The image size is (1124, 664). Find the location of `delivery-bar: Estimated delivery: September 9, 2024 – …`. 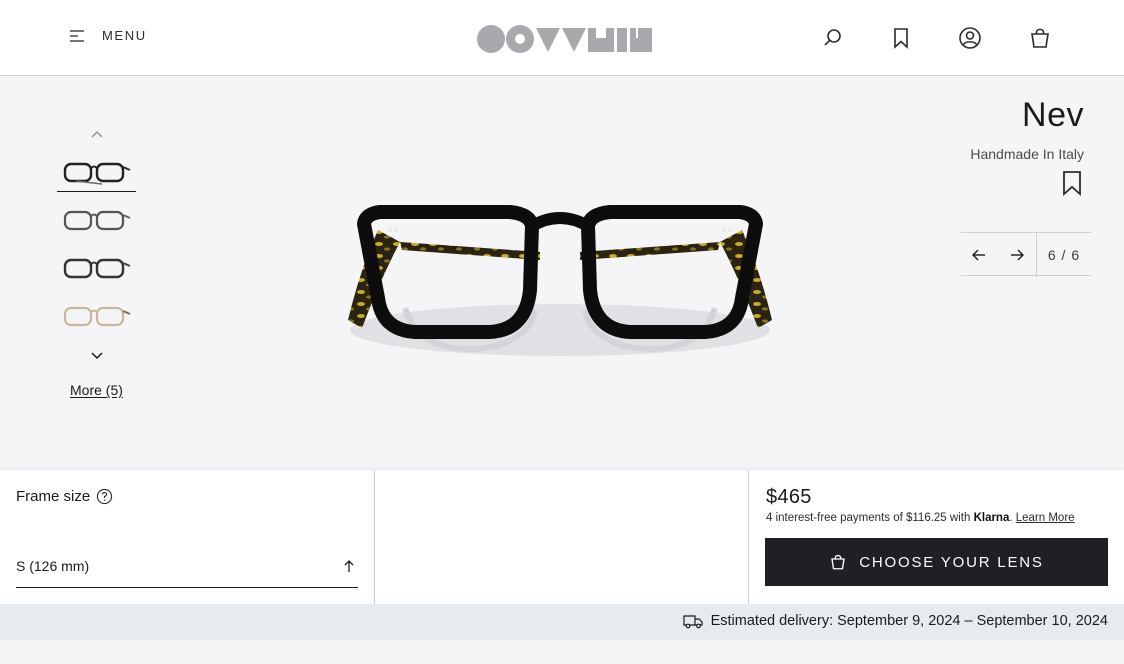

delivery-bar: Estimated delivery: September 9, 2024 – … is located at coordinates (562, 622).